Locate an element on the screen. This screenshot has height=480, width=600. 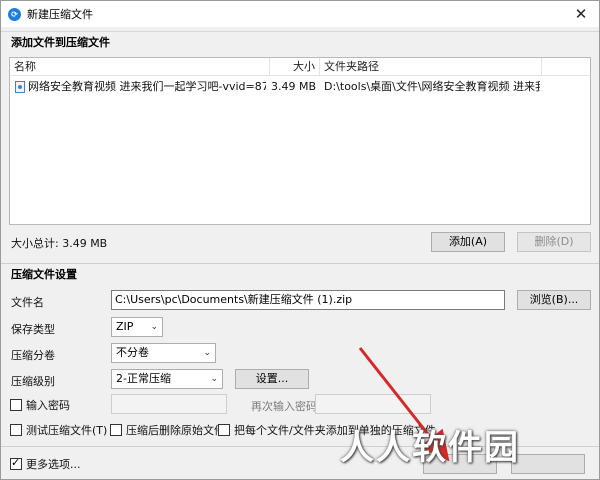
password-input is located at coordinates (169, 404).